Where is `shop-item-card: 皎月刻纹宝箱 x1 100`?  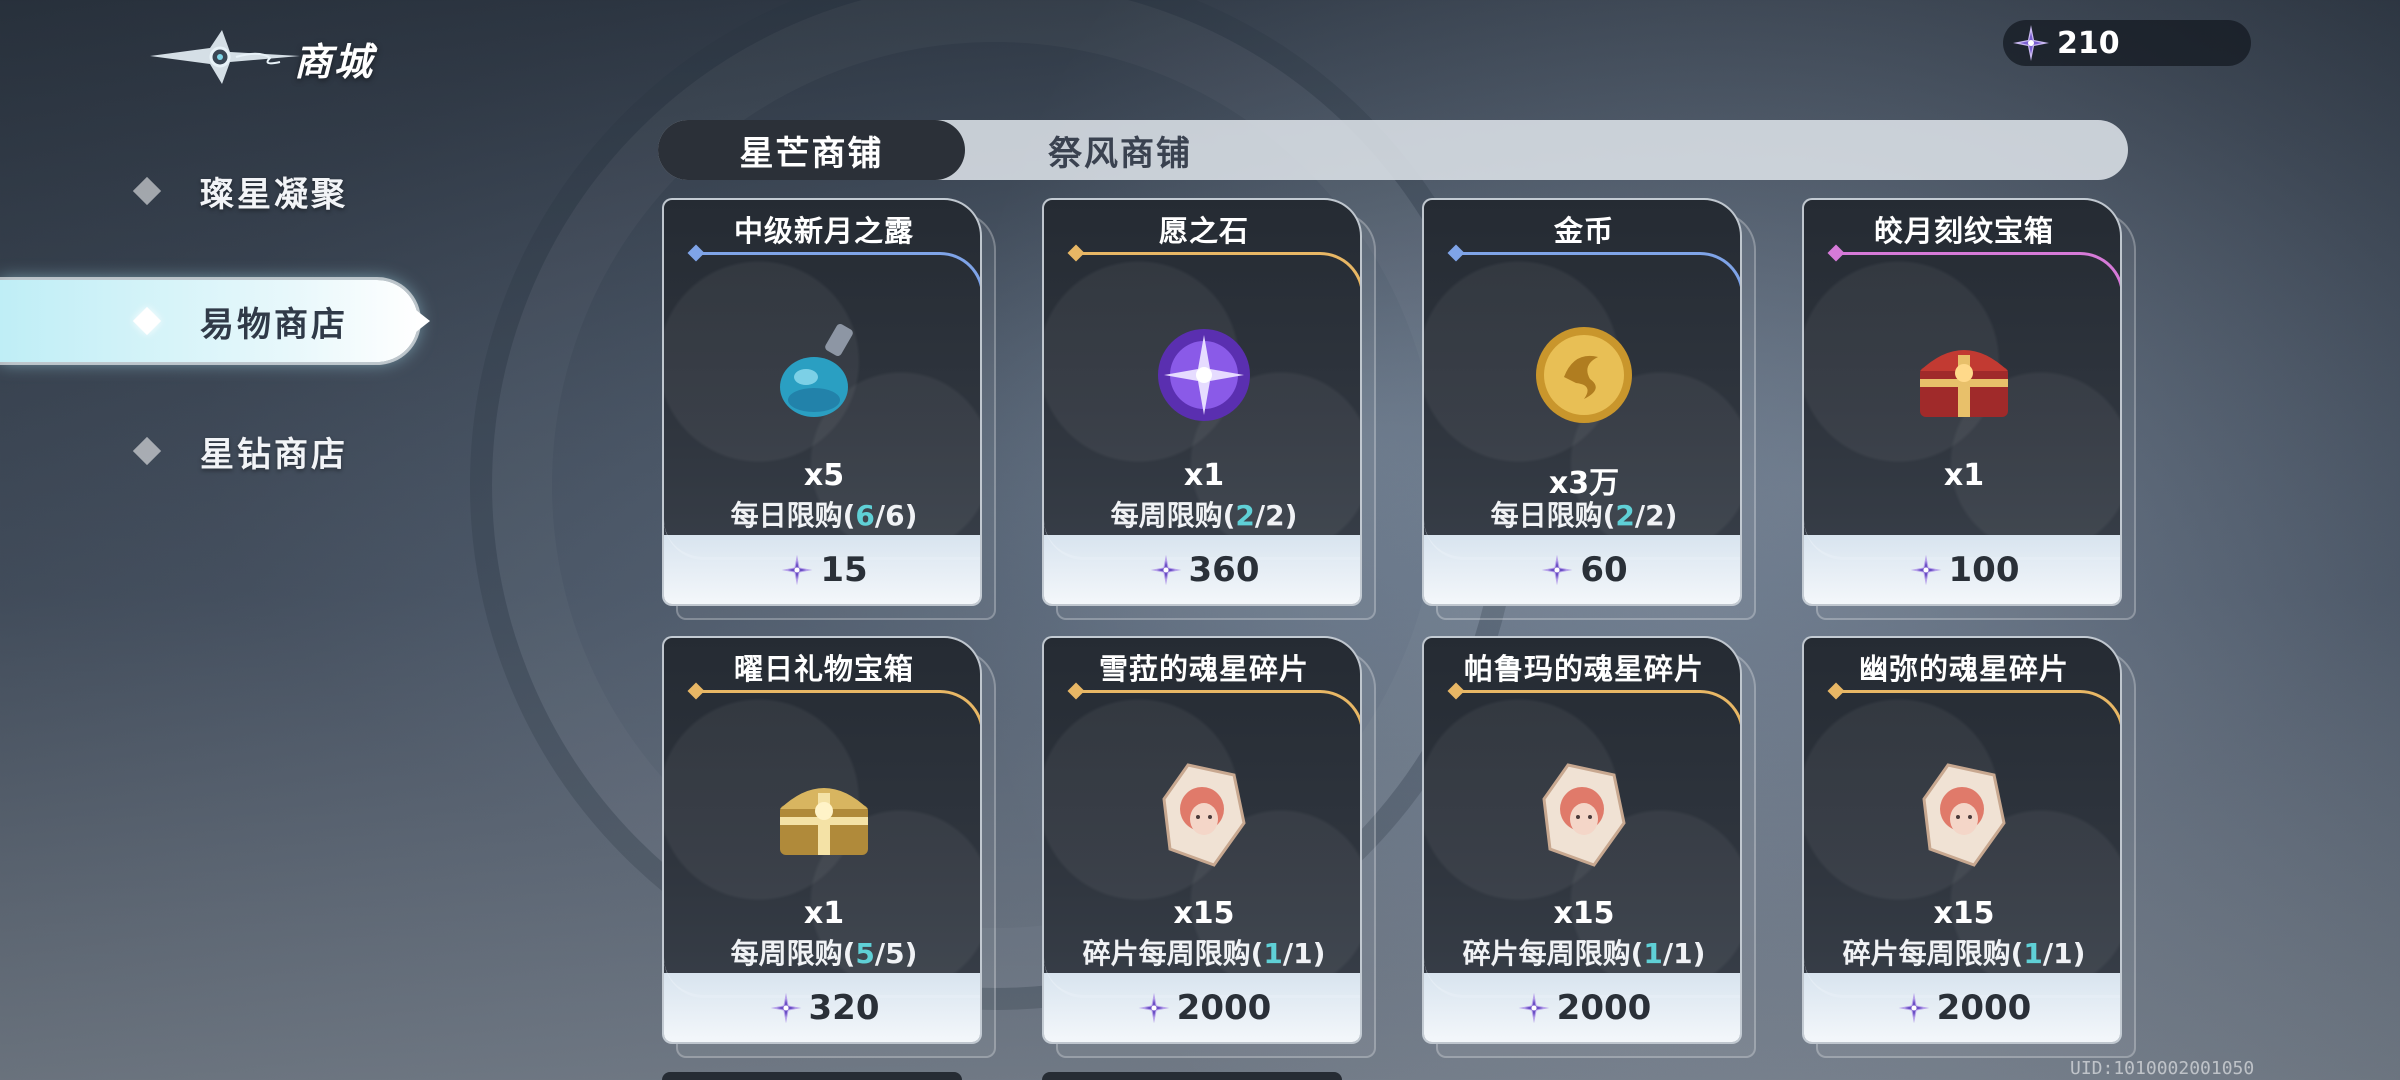 shop-item-card: 皎月刻纹宝箱 x1 100 is located at coordinates (1969, 409).